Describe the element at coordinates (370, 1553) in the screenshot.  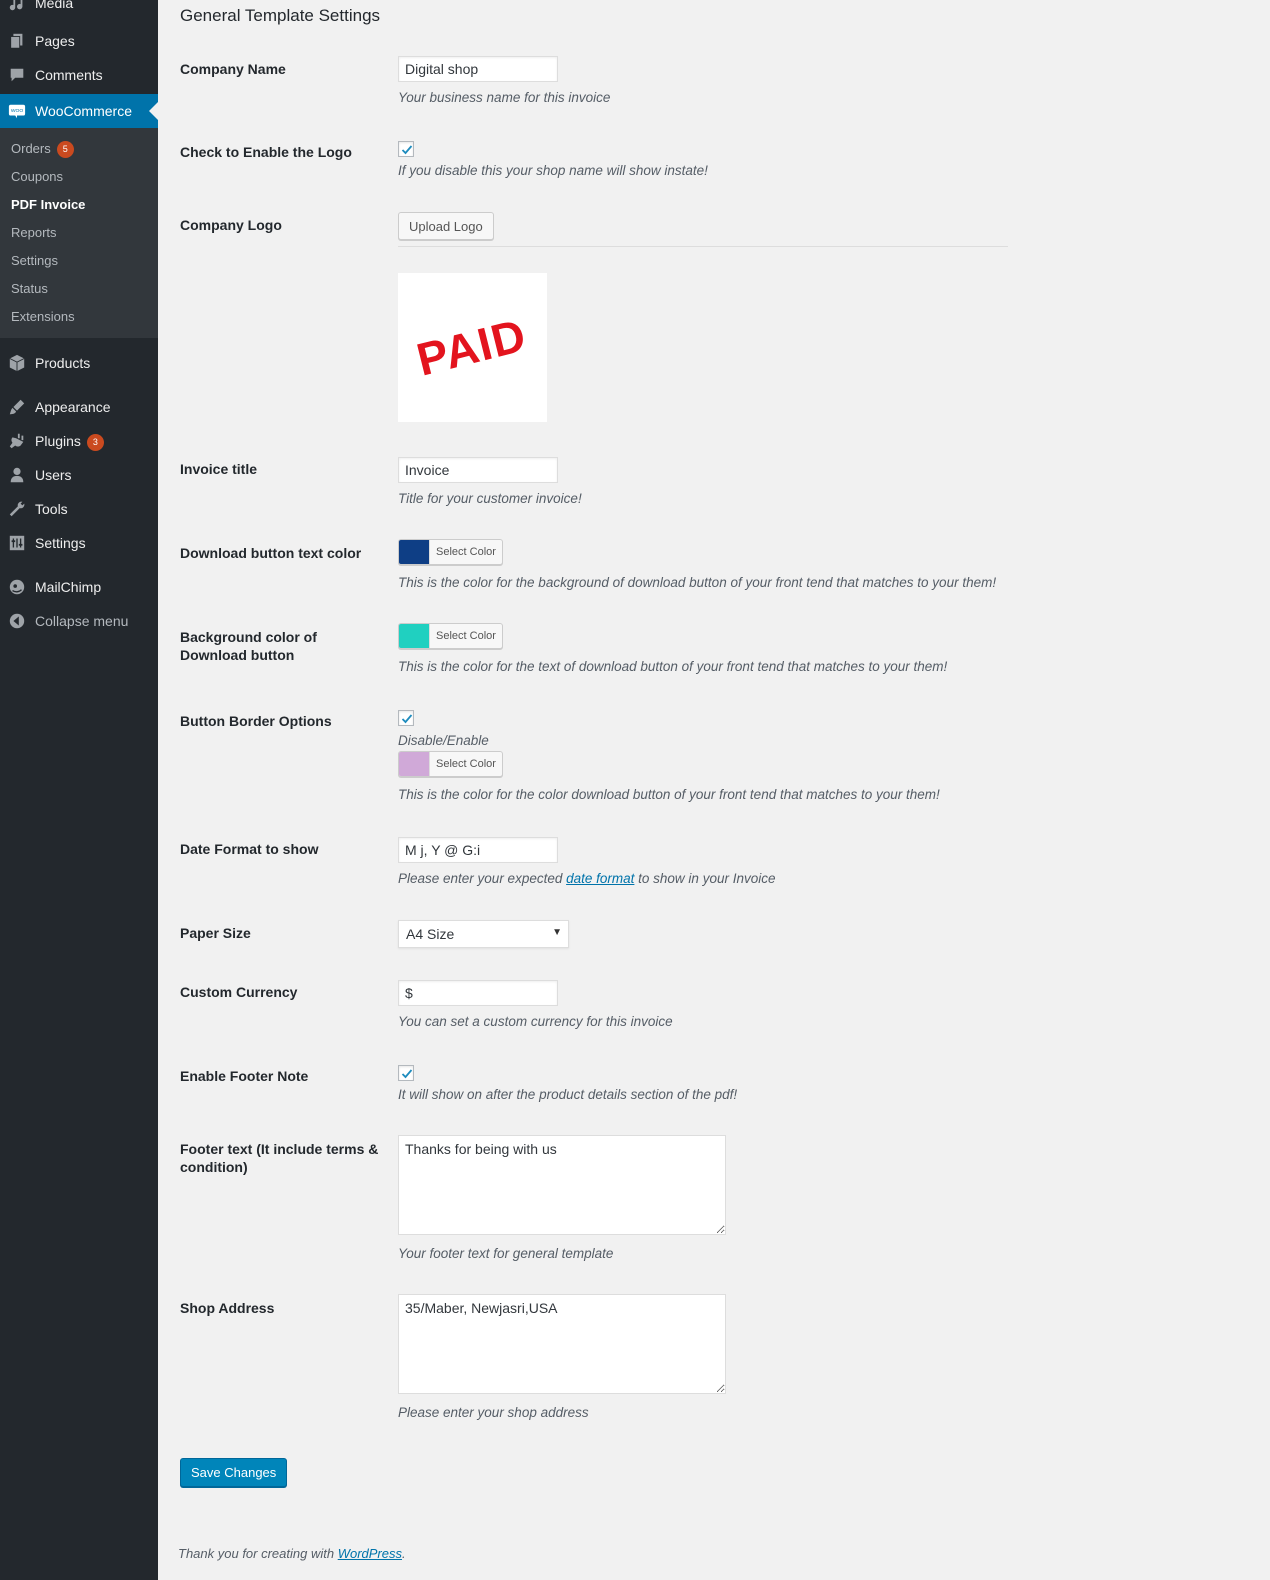
I see `wordpress-link: WordPress` at that location.